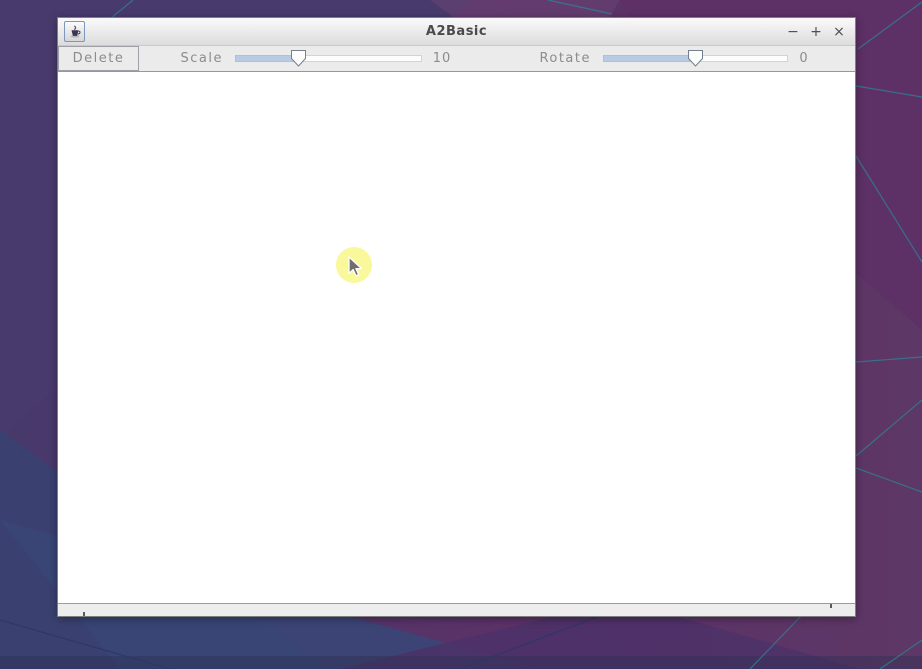  Describe the element at coordinates (98, 58) in the screenshot. I see `delete-button: Delete` at that location.